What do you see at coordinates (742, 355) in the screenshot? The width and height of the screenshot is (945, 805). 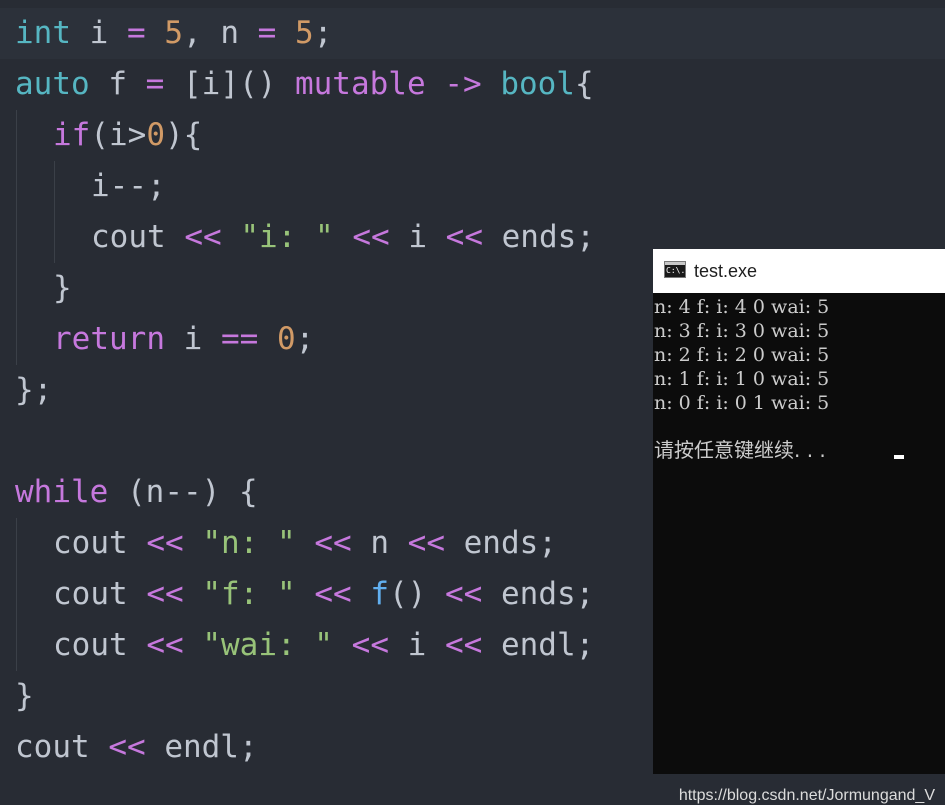 I see `output-line: n: 2 f: i: 2 0 wai: 5` at bounding box center [742, 355].